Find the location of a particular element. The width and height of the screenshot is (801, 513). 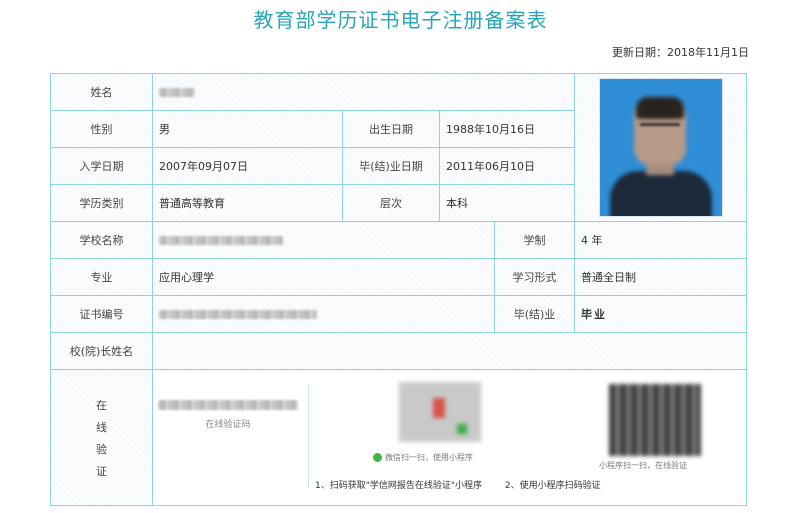

label-graduation-date: 毕(结)业日期 is located at coordinates (391, 166).